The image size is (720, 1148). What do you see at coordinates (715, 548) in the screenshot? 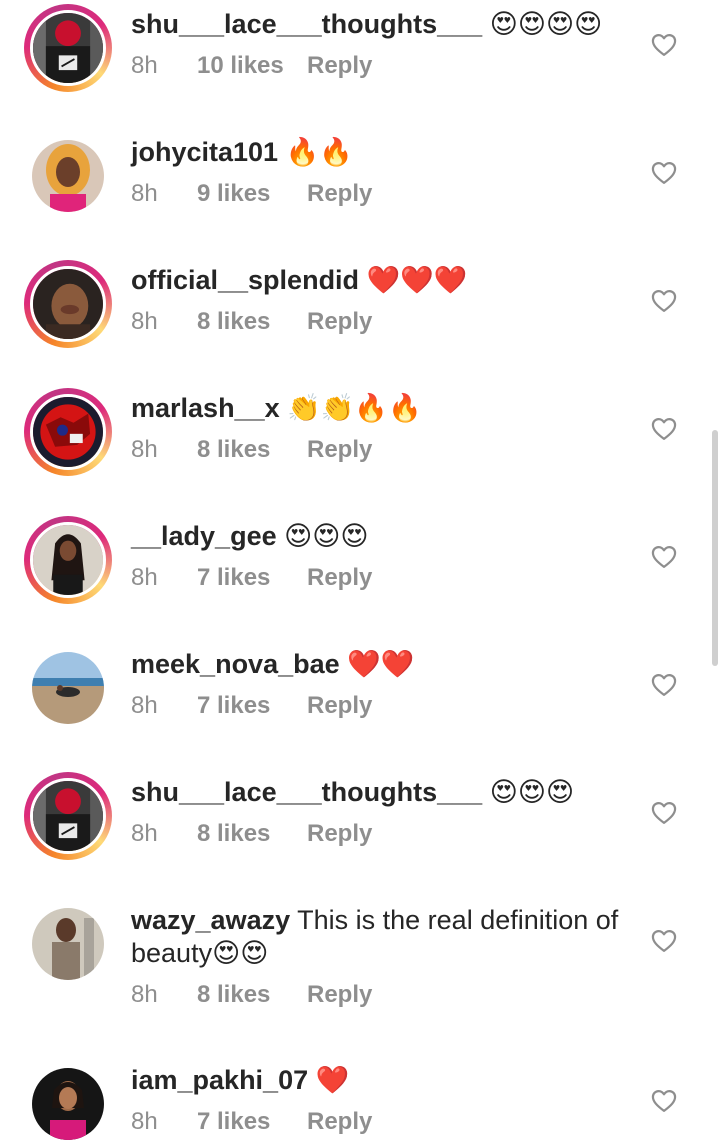
I see `scrollbar` at bounding box center [715, 548].